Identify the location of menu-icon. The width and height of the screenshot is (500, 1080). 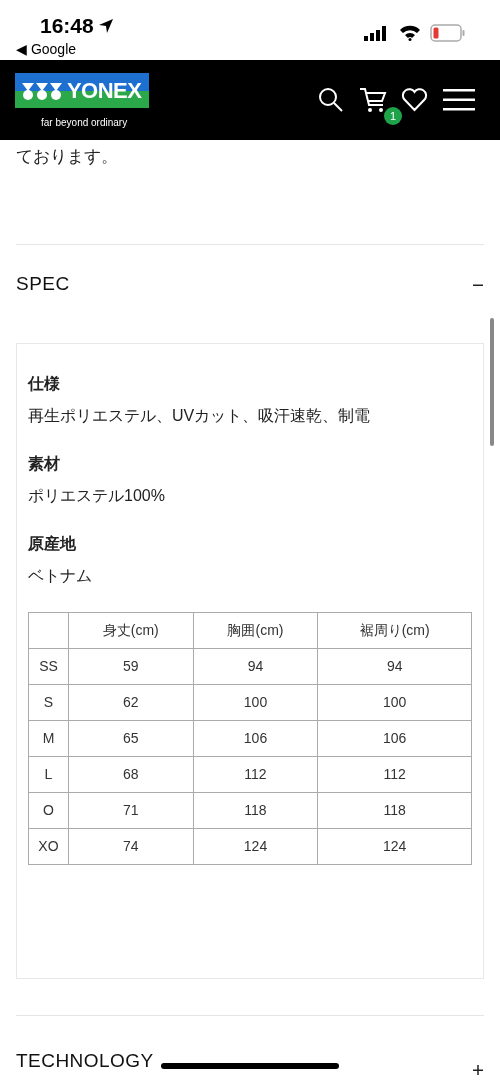
(459, 100).